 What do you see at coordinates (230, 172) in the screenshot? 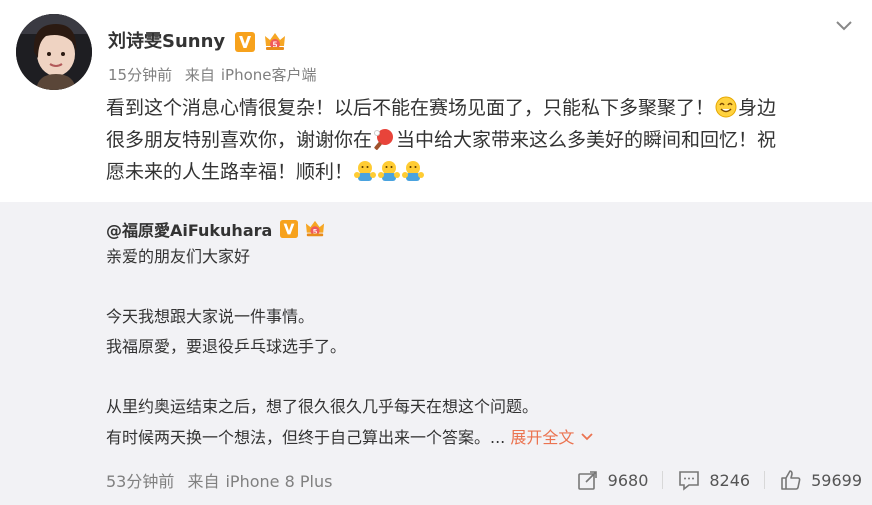
I see `text-segment: 愿未来的人生路幸福！顺利！` at bounding box center [230, 172].